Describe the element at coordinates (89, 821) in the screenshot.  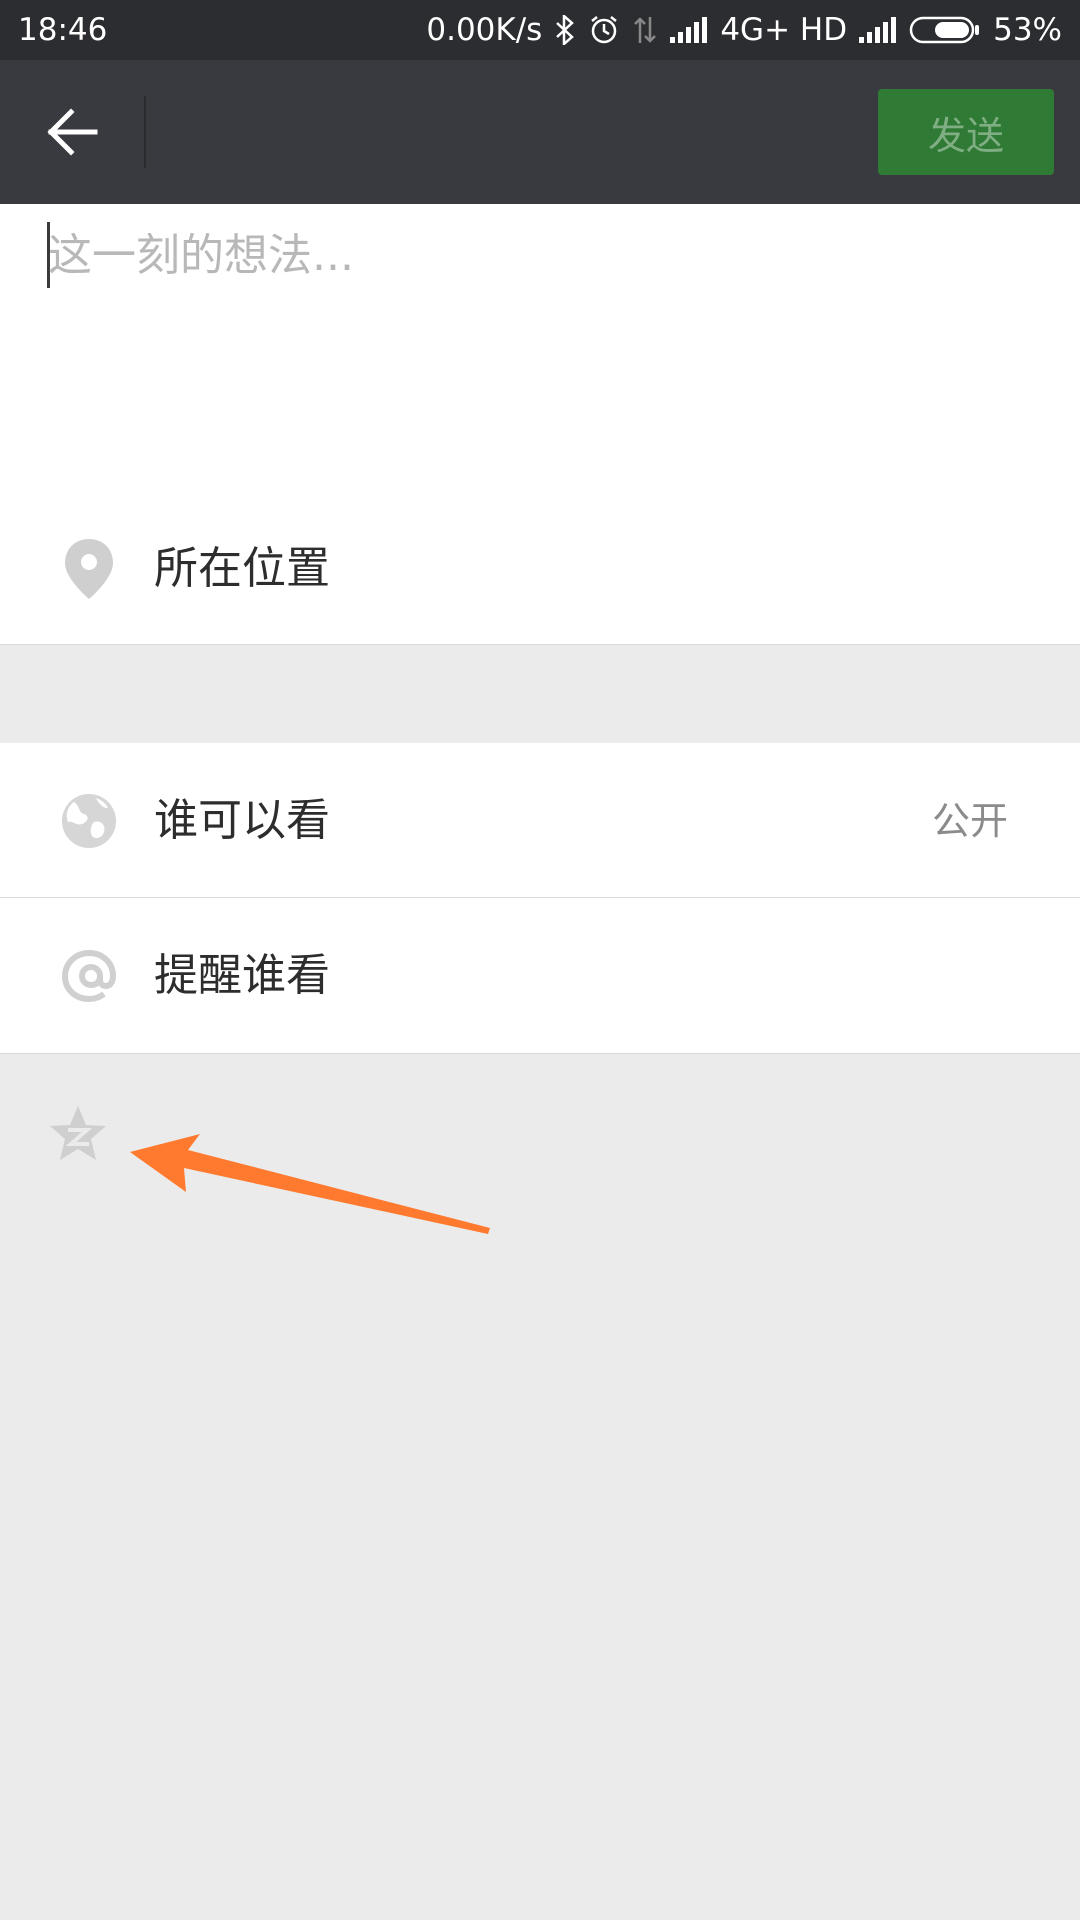
I see `globe-icon` at that location.